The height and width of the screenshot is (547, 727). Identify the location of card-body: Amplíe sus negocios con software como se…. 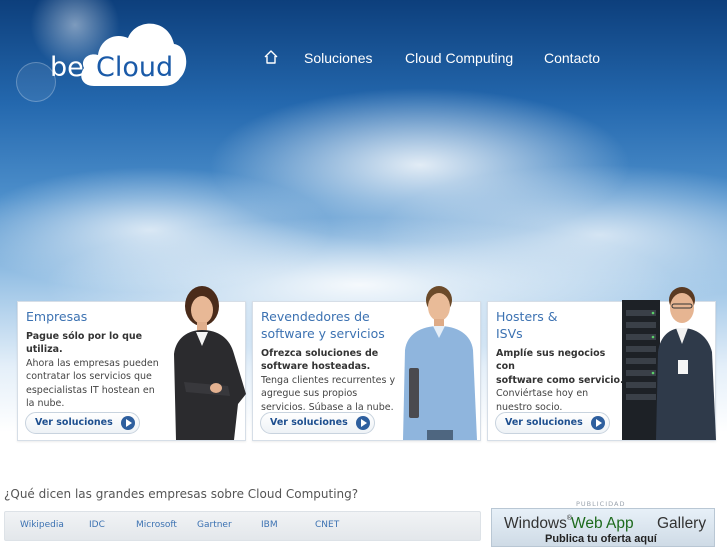
(561, 380).